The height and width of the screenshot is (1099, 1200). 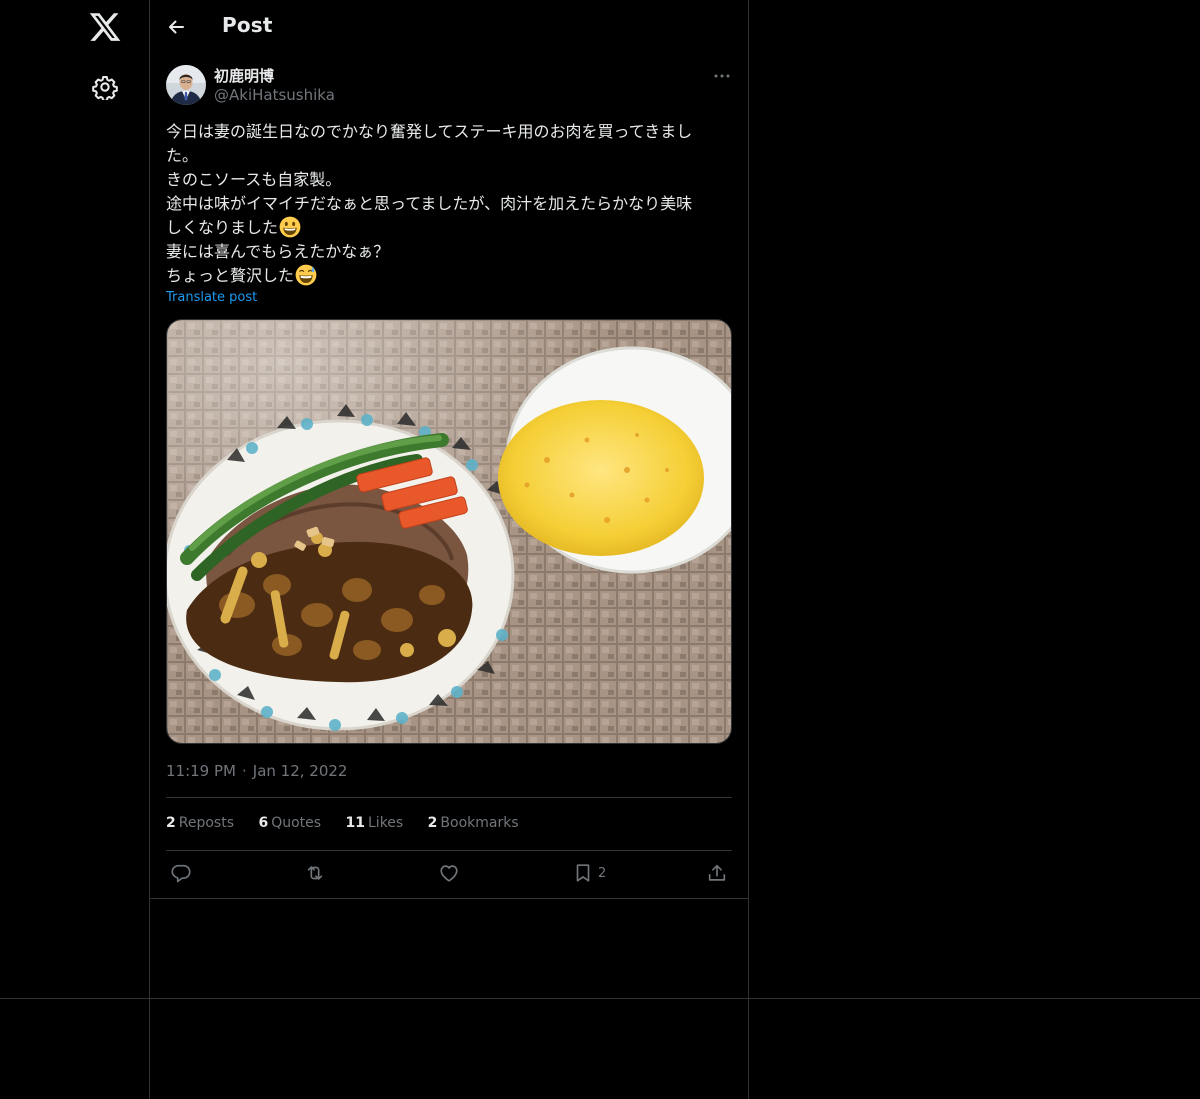 What do you see at coordinates (429, 203) in the screenshot?
I see `post-text-line: 途中は味がイマイチだなぁと思ってましたが、肉汁を加えたらかなり美味` at bounding box center [429, 203].